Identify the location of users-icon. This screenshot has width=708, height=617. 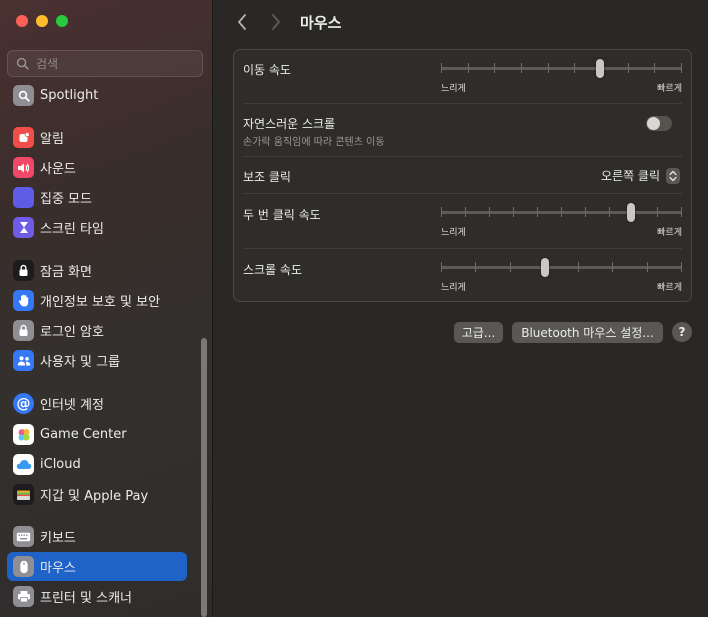
(23, 360).